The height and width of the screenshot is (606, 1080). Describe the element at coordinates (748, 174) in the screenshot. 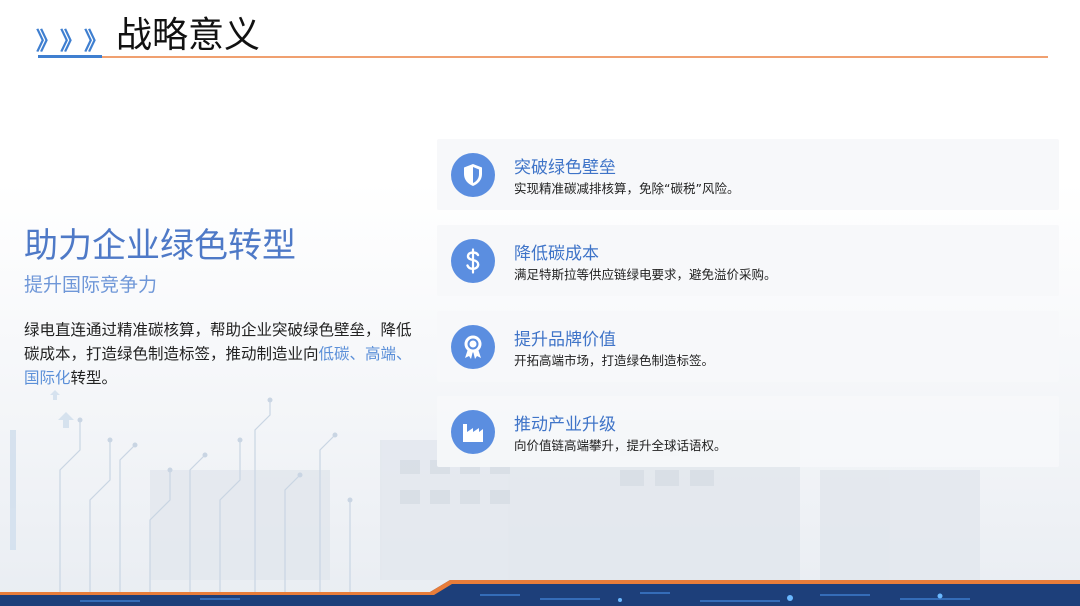

I see `card-green-barrier: 突破绿色壁垒 实现精准碳减排核算，免除“碳税”风险。` at that location.